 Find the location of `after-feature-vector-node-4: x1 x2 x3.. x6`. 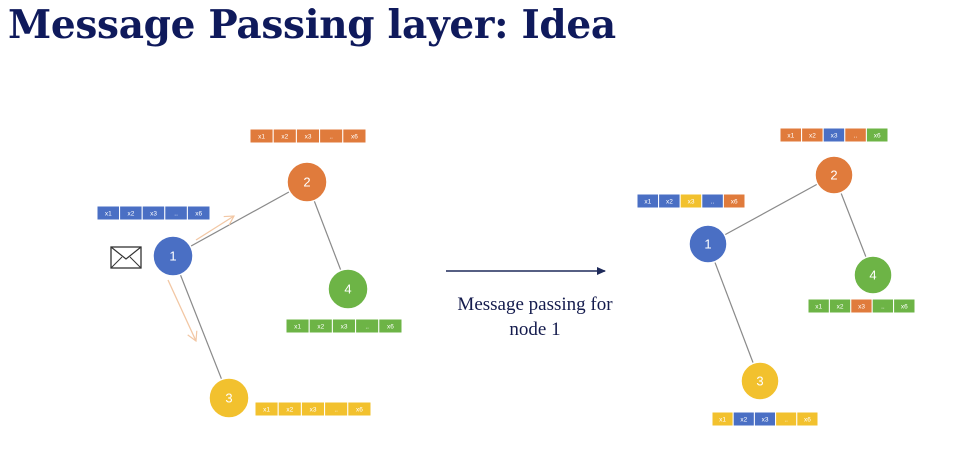

after-feature-vector-node-4: x1 x2 x3.. x6 is located at coordinates (861, 306).